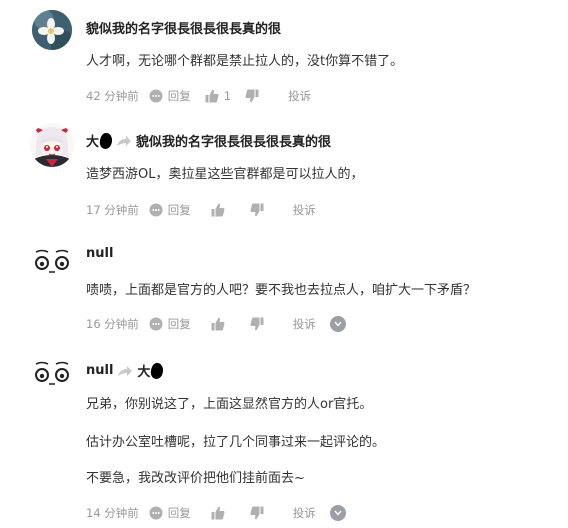 This screenshot has width=568, height=528. Describe the element at coordinates (225, 174) in the screenshot. I see `comment-text: 造梦西游OL，奥拉星这些官群都是可以拉人的，` at that location.